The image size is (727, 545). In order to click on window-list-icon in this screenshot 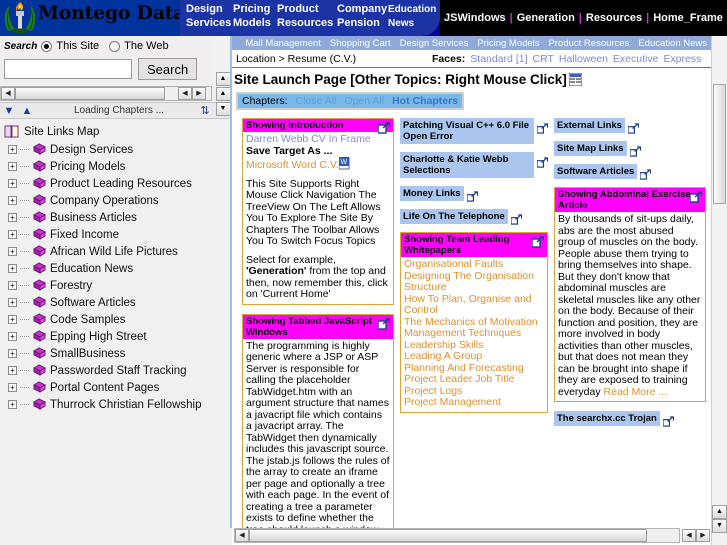, I will do `click(575, 79)`.